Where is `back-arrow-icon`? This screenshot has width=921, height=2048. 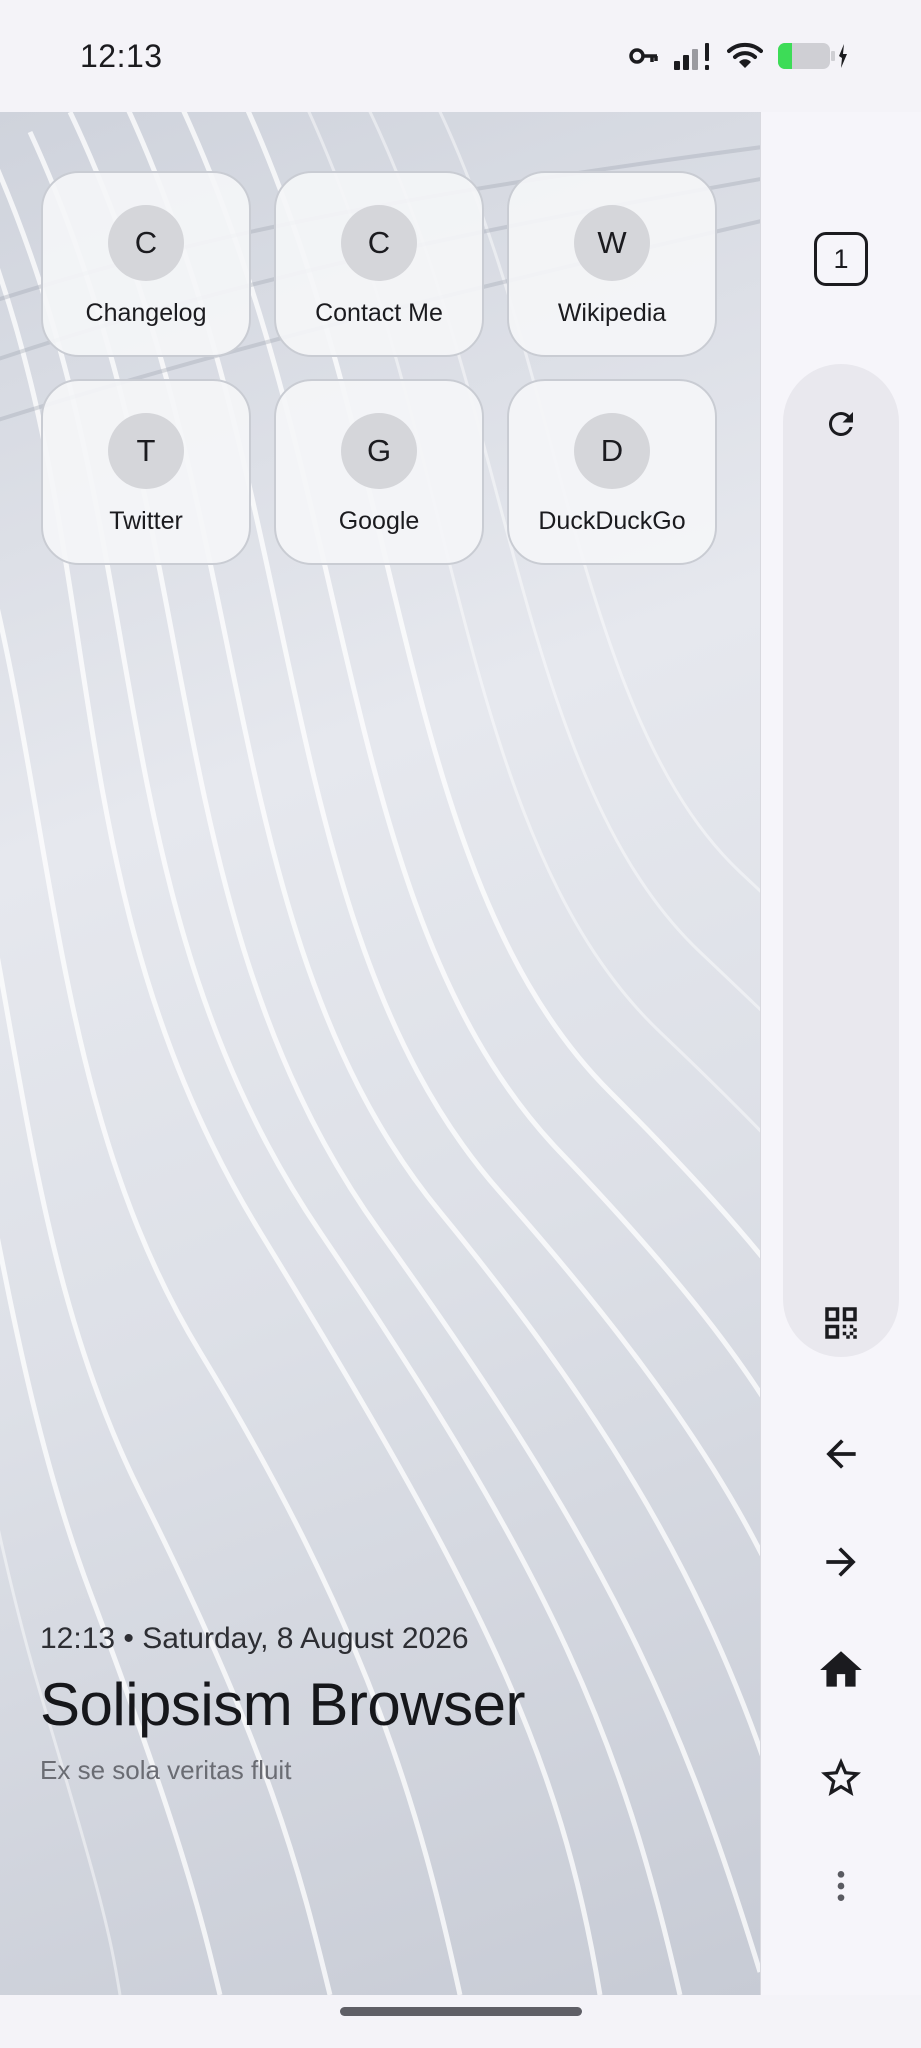
back-arrow-icon is located at coordinates (841, 1454).